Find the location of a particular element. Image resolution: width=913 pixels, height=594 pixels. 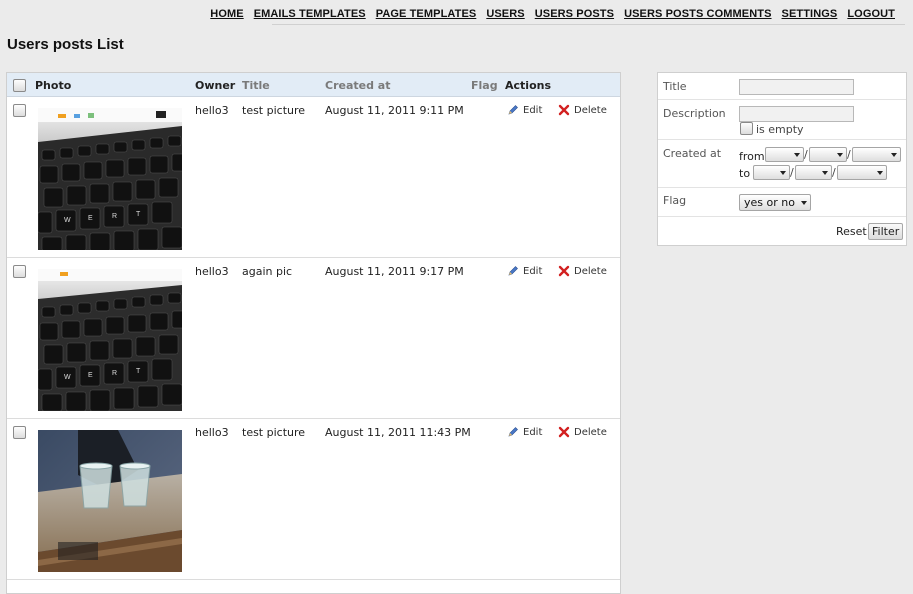

filter-created-at-label: Created at is located at coordinates (692, 153).